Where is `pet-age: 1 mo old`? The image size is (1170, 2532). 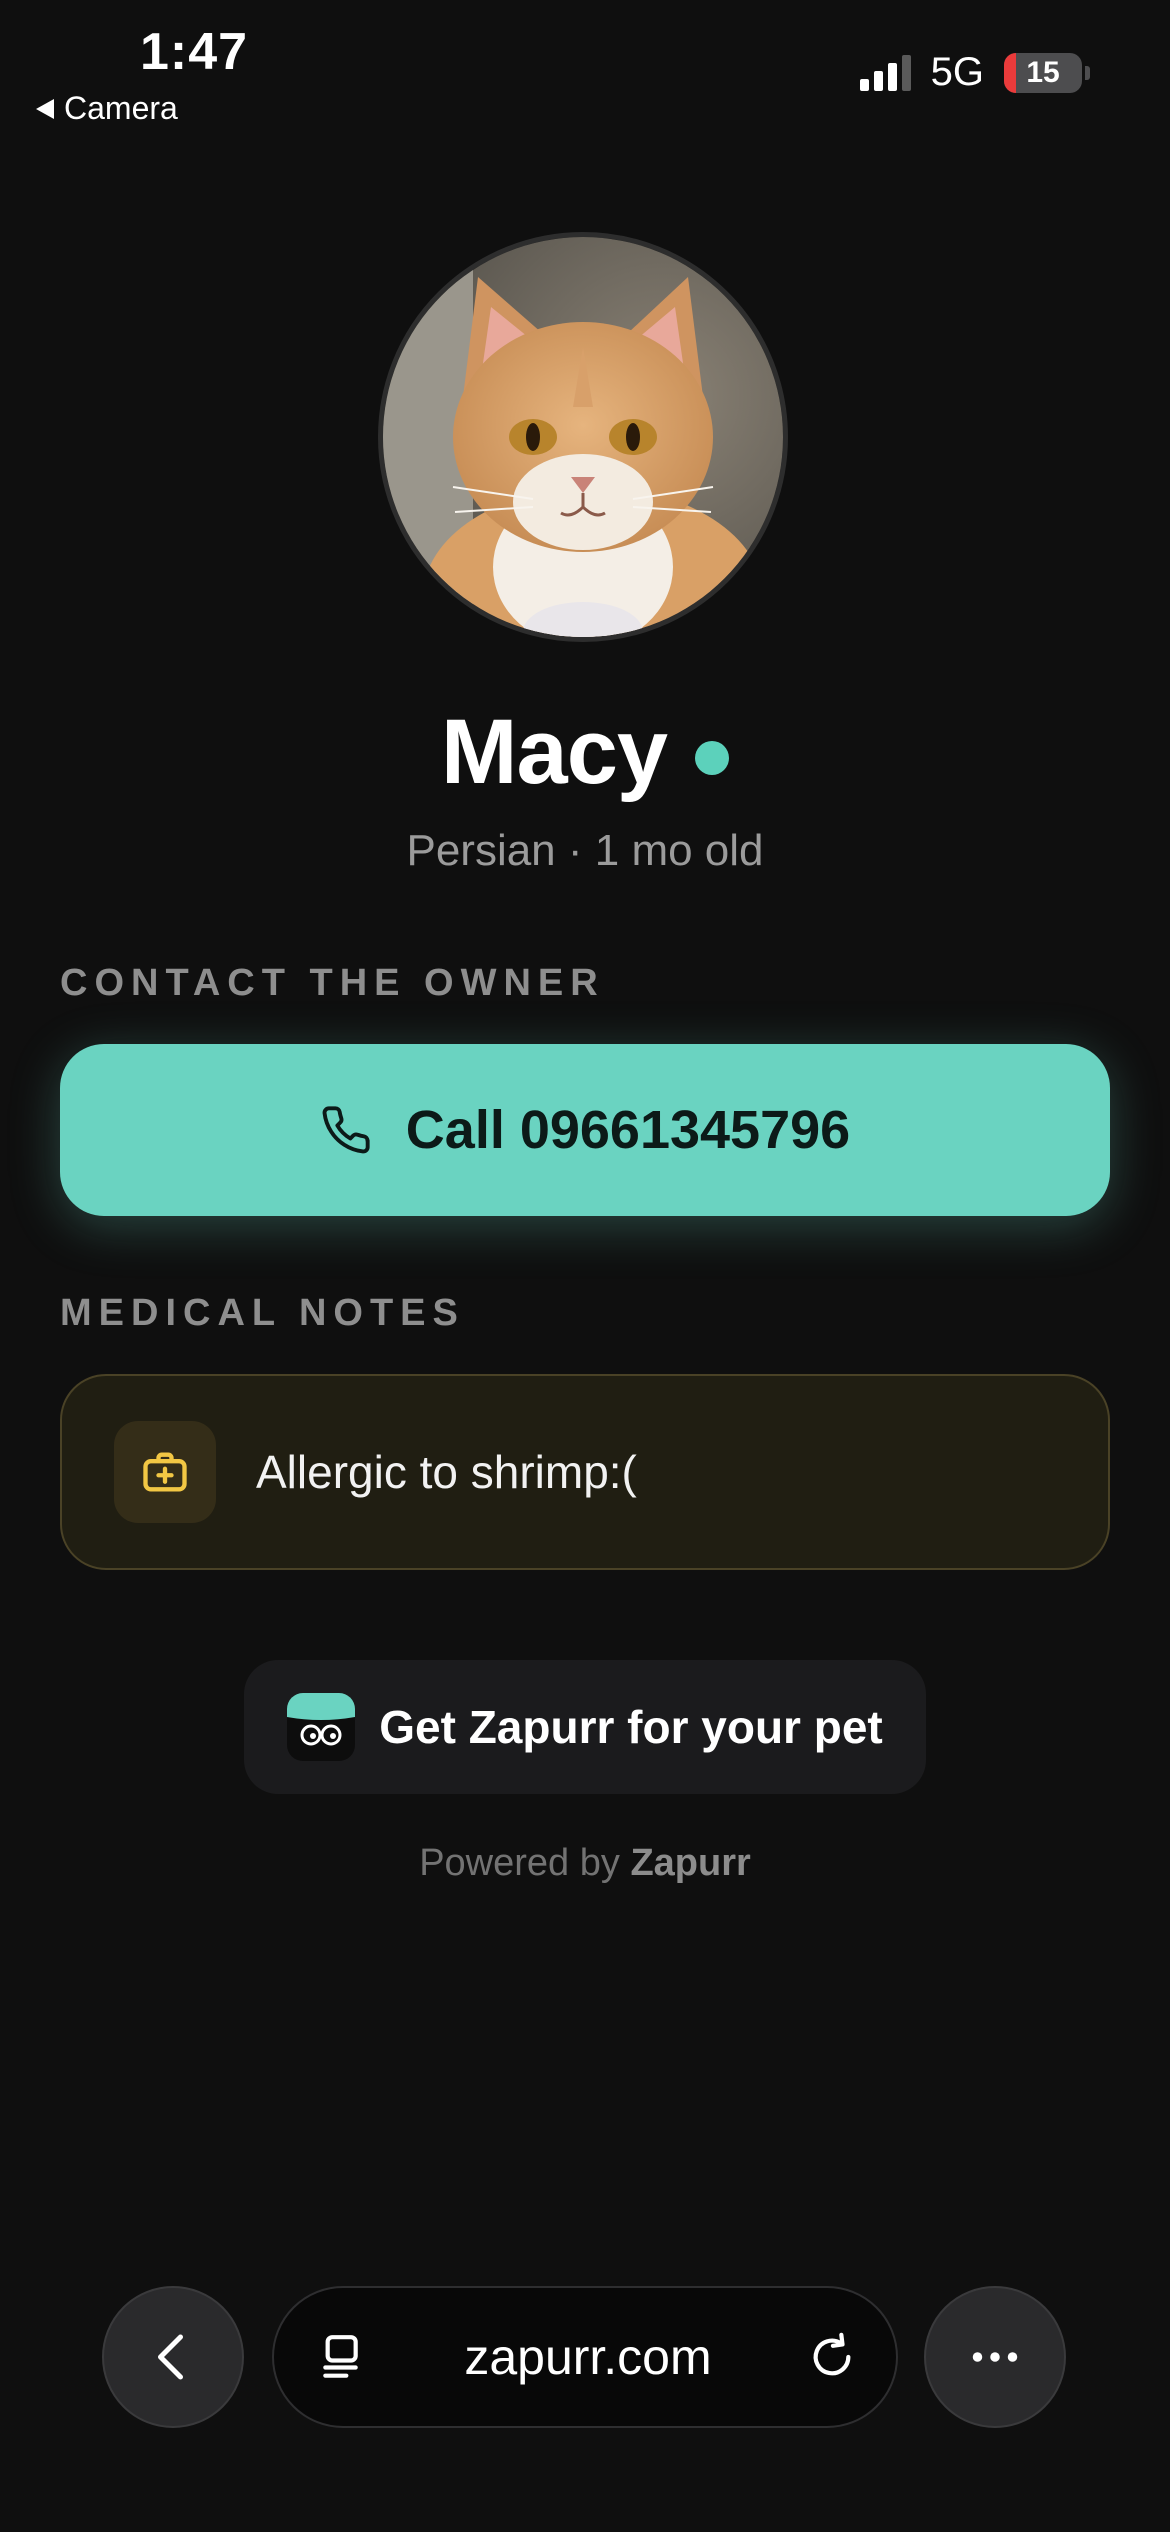 pet-age: 1 mo old is located at coordinates (679, 850).